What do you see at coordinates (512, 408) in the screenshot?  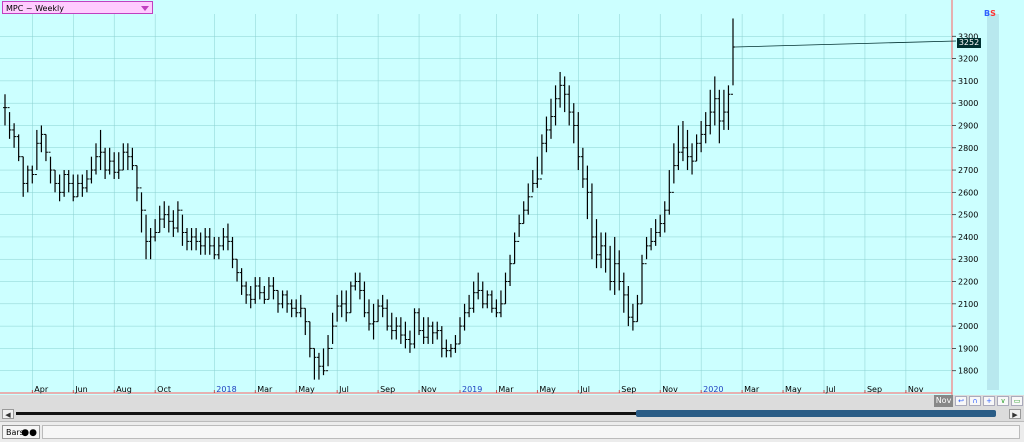 I see `time-scroll-row: ◀ ▶ Nov ↩ ∩ + ∨ ▭` at bounding box center [512, 408].